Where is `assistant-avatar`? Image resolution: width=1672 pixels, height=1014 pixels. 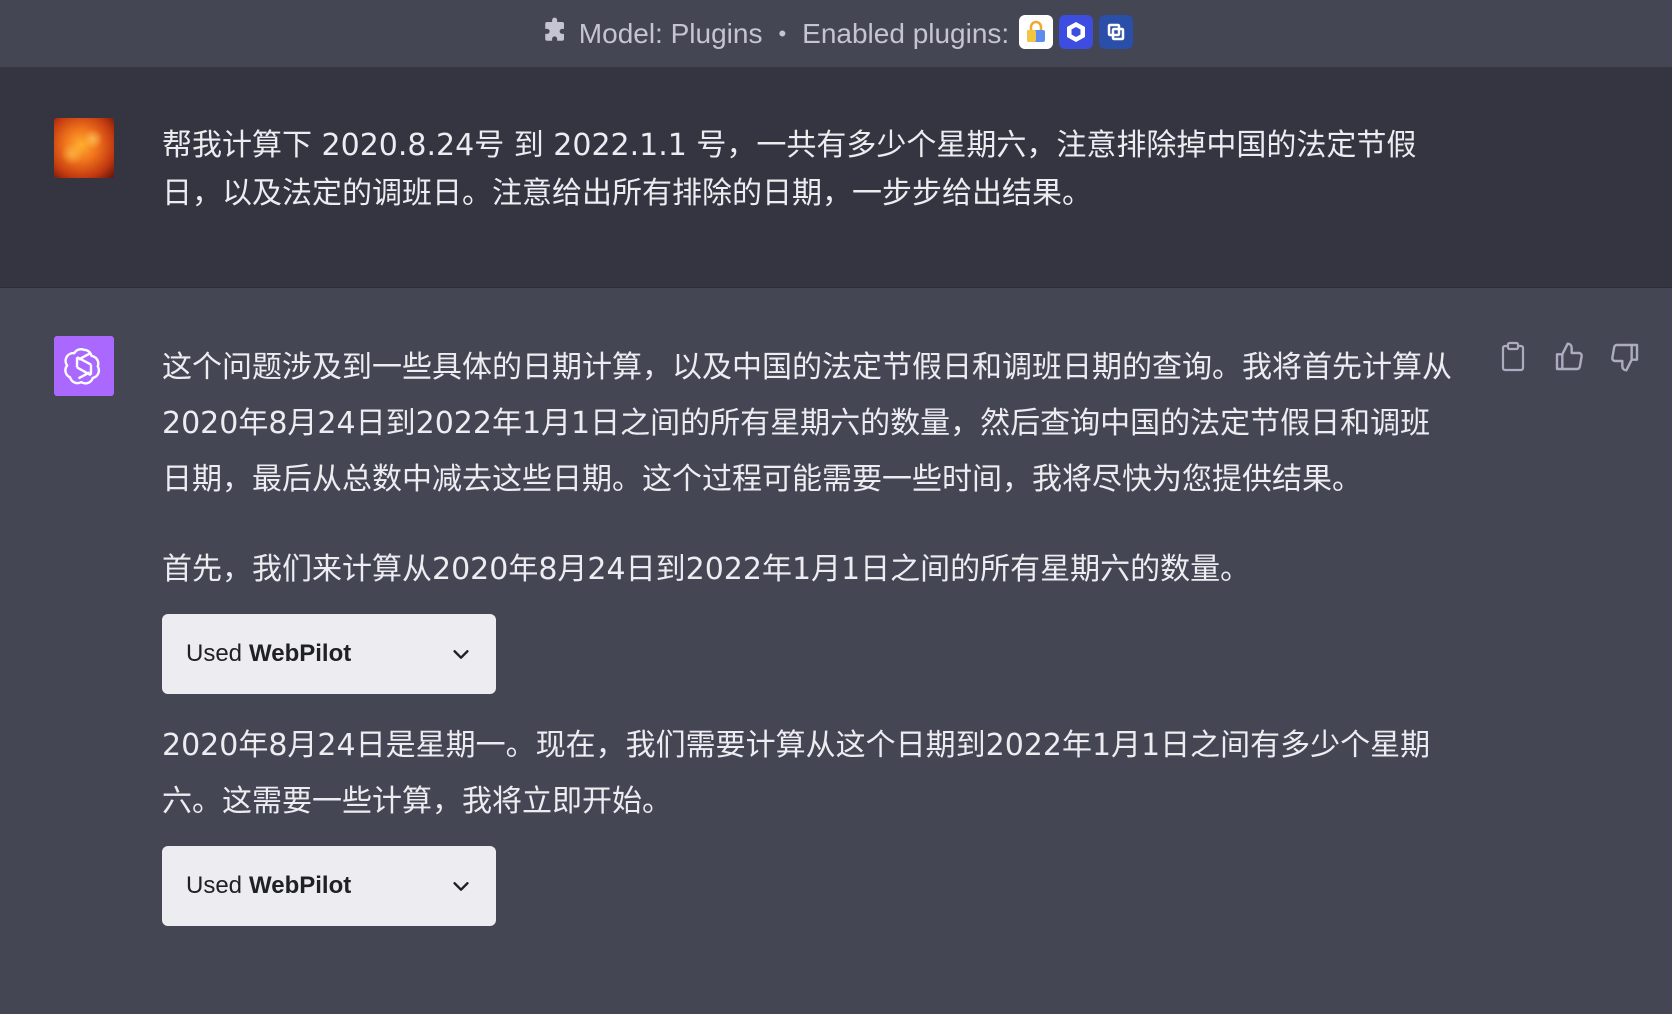
assistant-avatar is located at coordinates (84, 366).